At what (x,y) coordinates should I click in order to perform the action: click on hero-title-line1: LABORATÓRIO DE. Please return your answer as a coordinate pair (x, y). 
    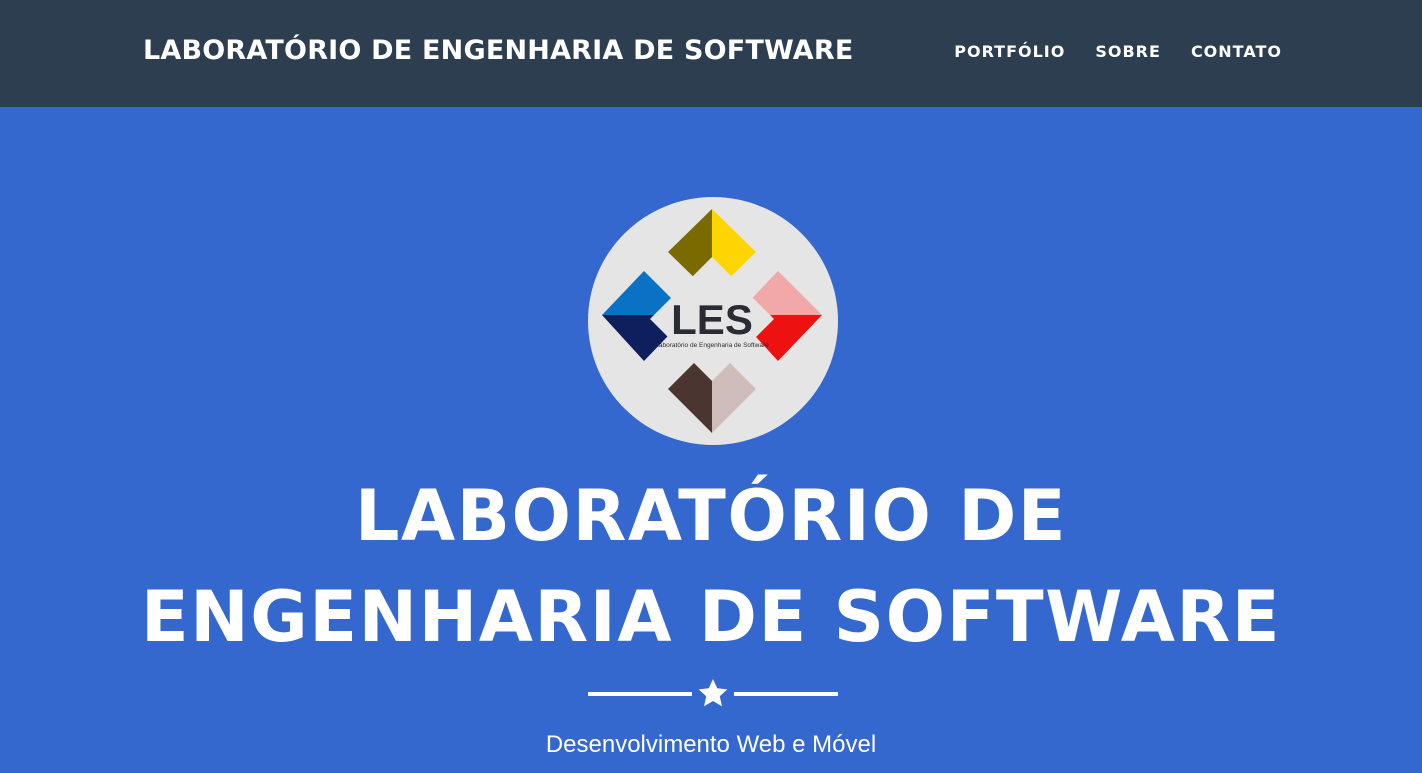
    Looking at the image, I should click on (711, 516).